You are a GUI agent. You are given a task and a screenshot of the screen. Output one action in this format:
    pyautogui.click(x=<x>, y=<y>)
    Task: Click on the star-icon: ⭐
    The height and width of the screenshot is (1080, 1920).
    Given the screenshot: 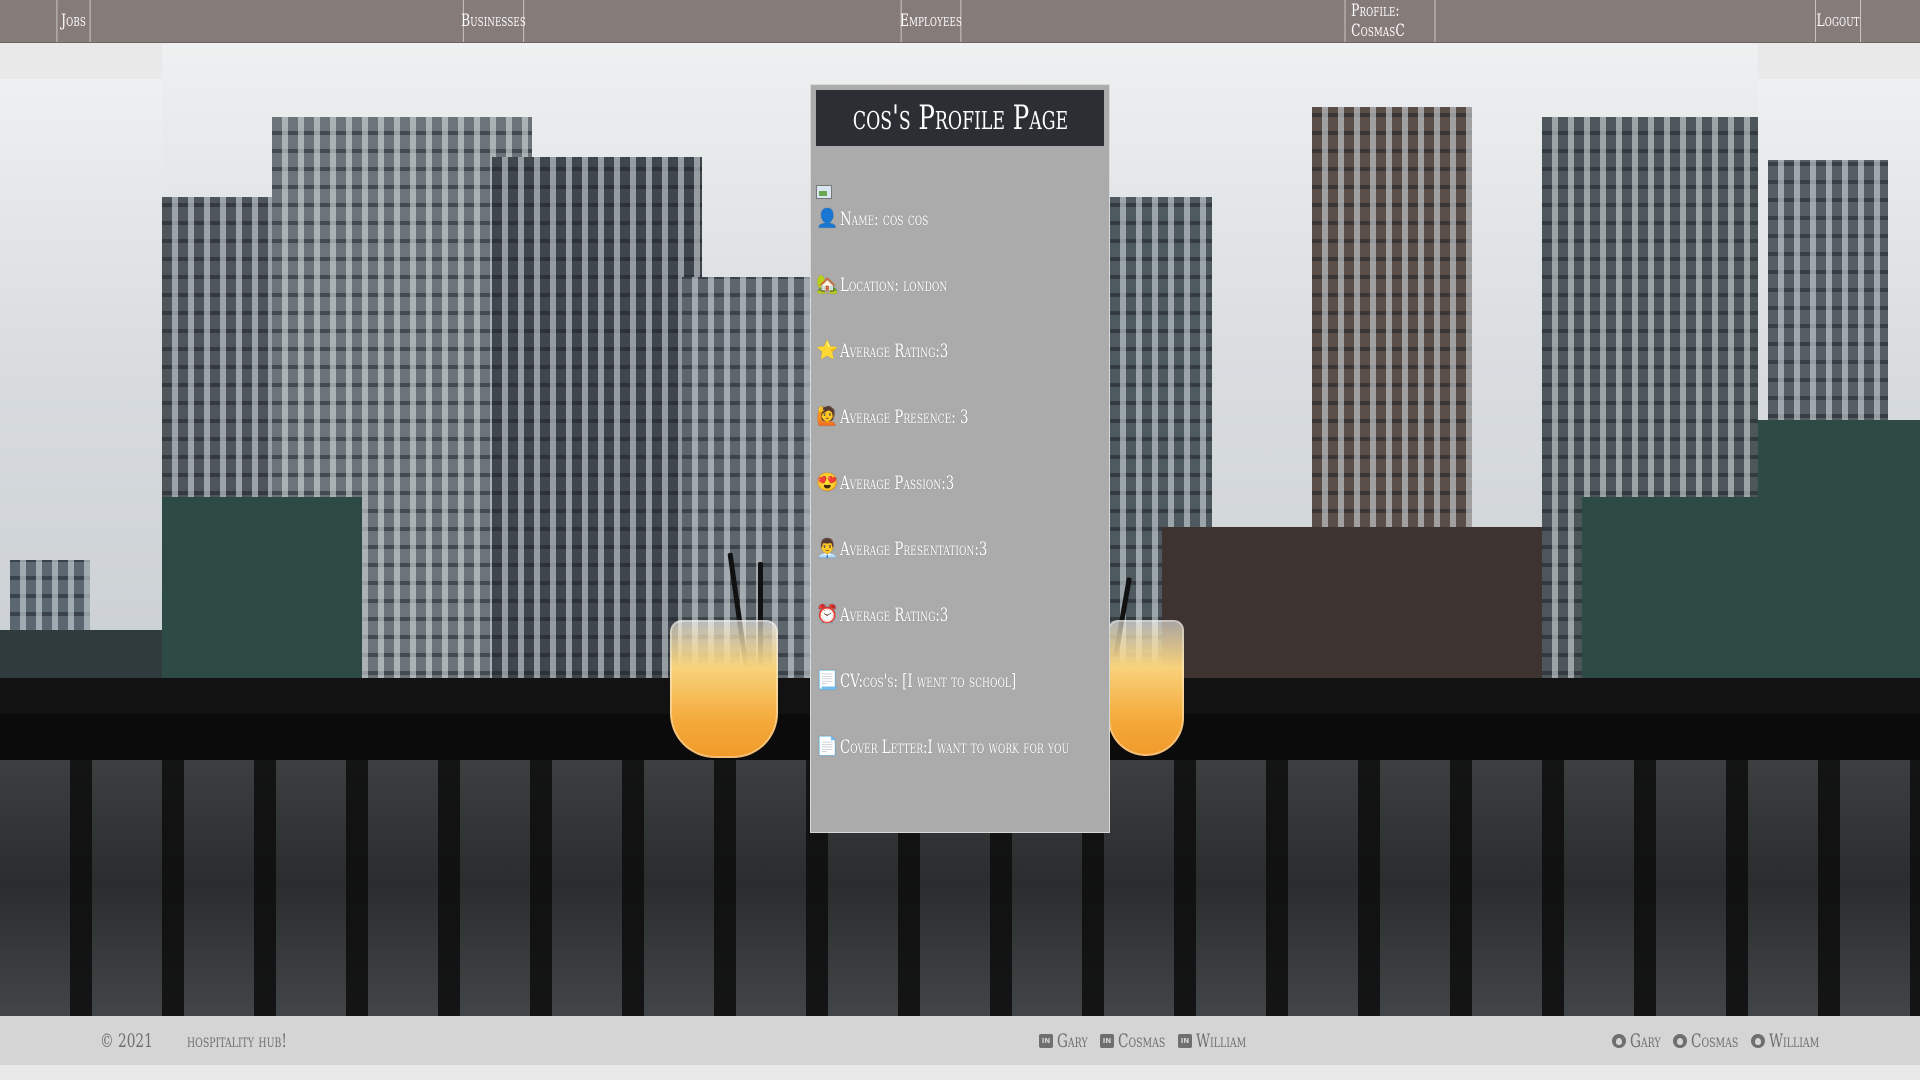 What is the action you would take?
    pyautogui.click(x=827, y=350)
    